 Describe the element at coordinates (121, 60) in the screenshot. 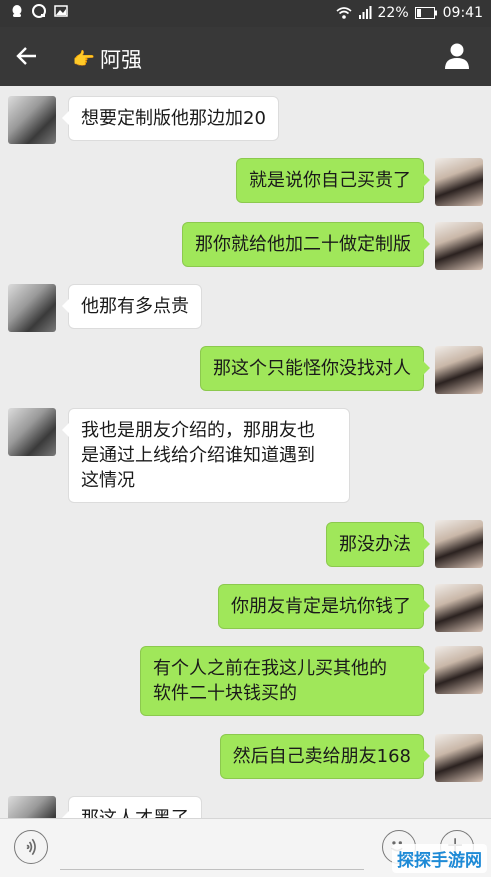

I see `contact-name: 阿强` at that location.